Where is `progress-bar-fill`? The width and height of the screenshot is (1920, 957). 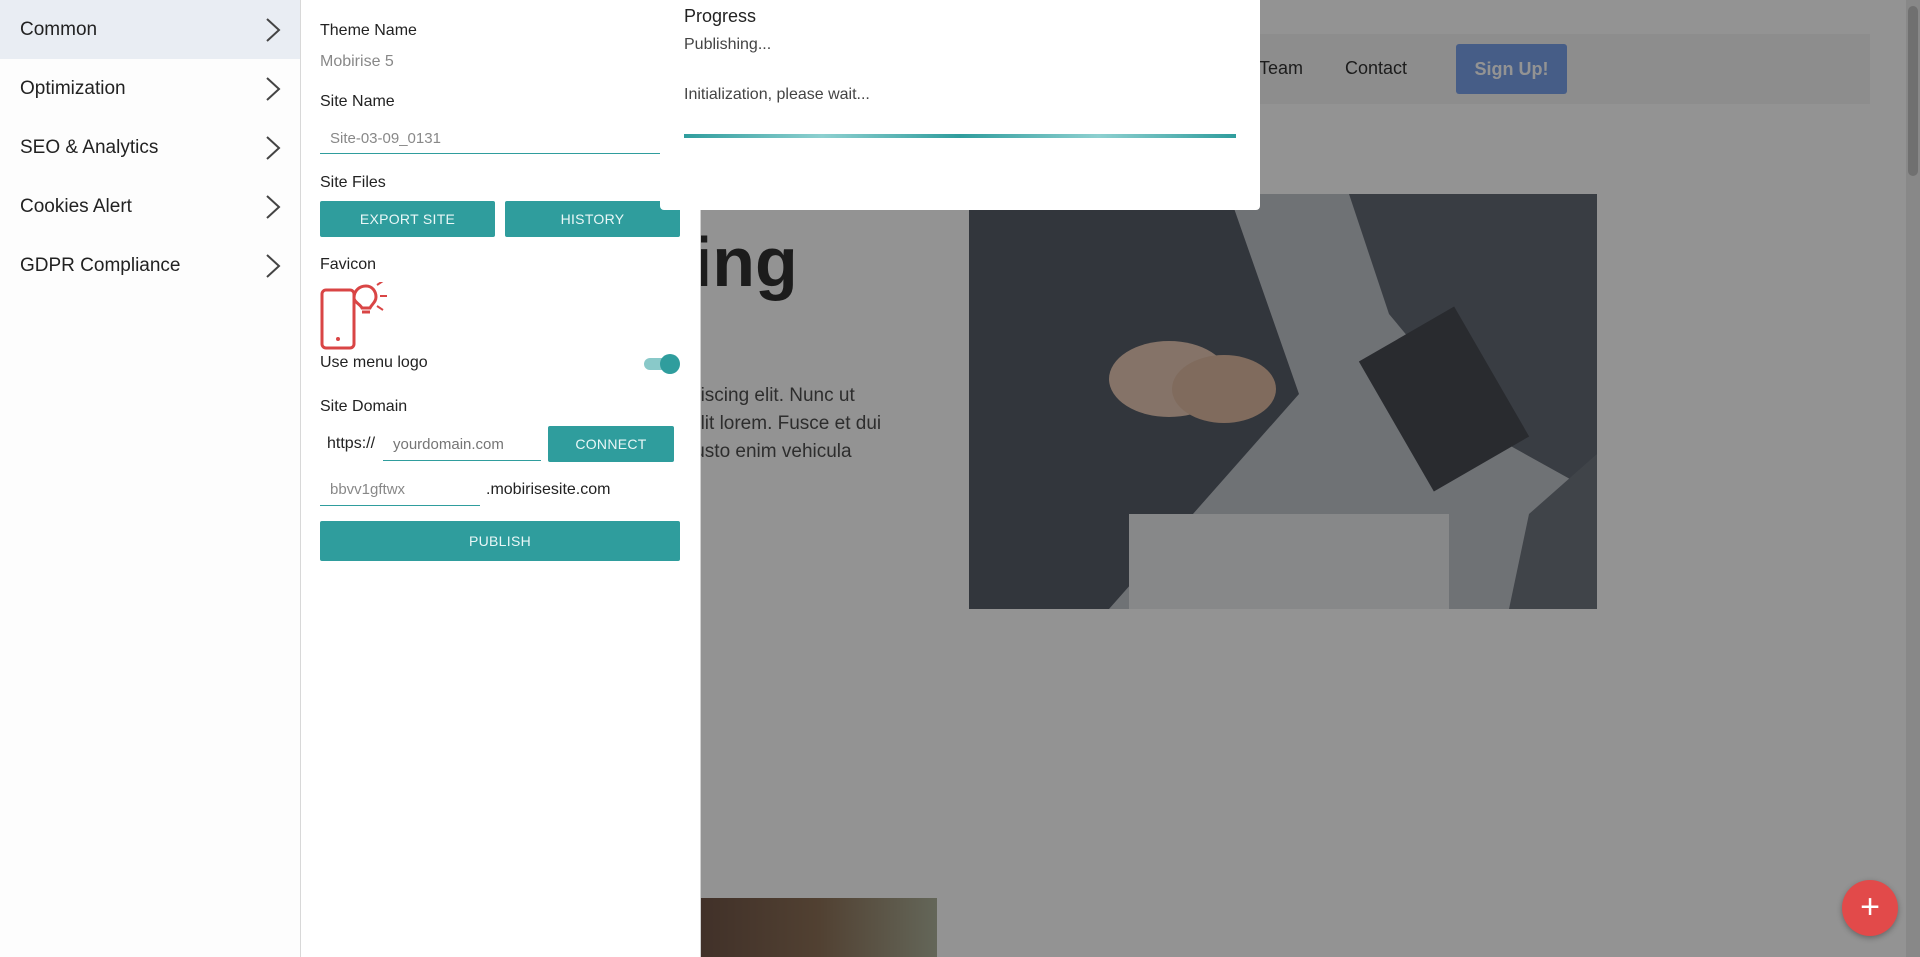
progress-bar-fill is located at coordinates (960, 136).